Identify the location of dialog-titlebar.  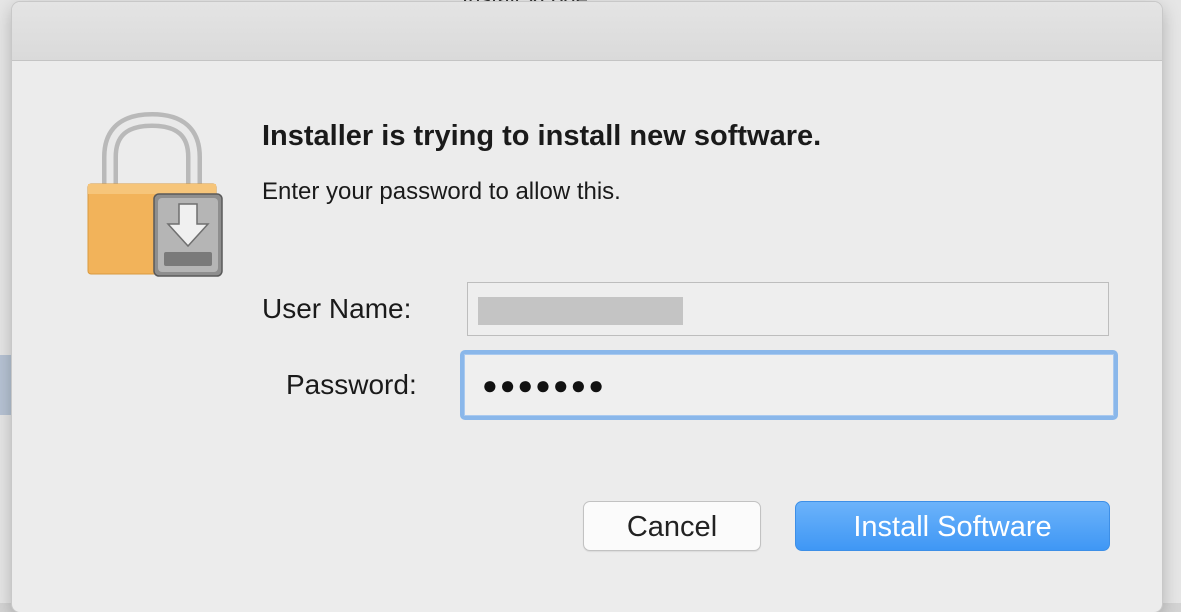
(587, 31).